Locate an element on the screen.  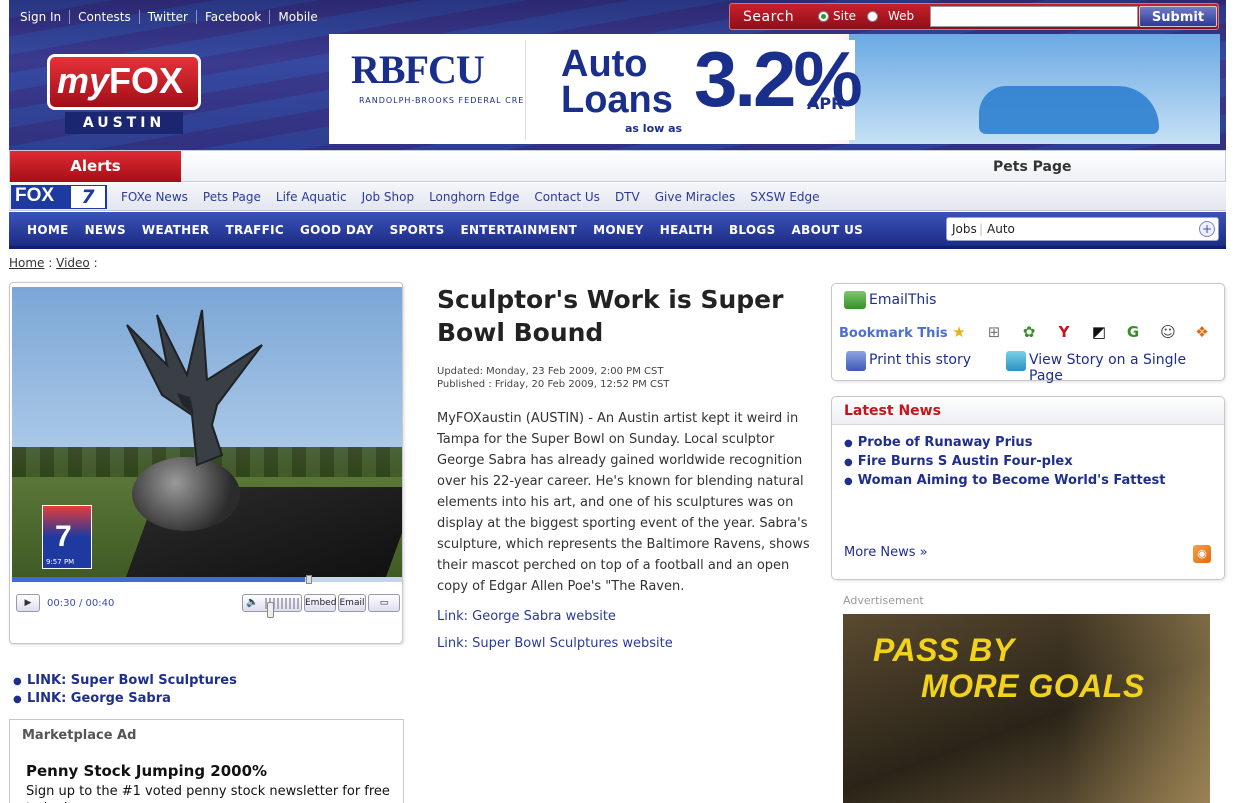
search-input is located at coordinates (1034, 16).